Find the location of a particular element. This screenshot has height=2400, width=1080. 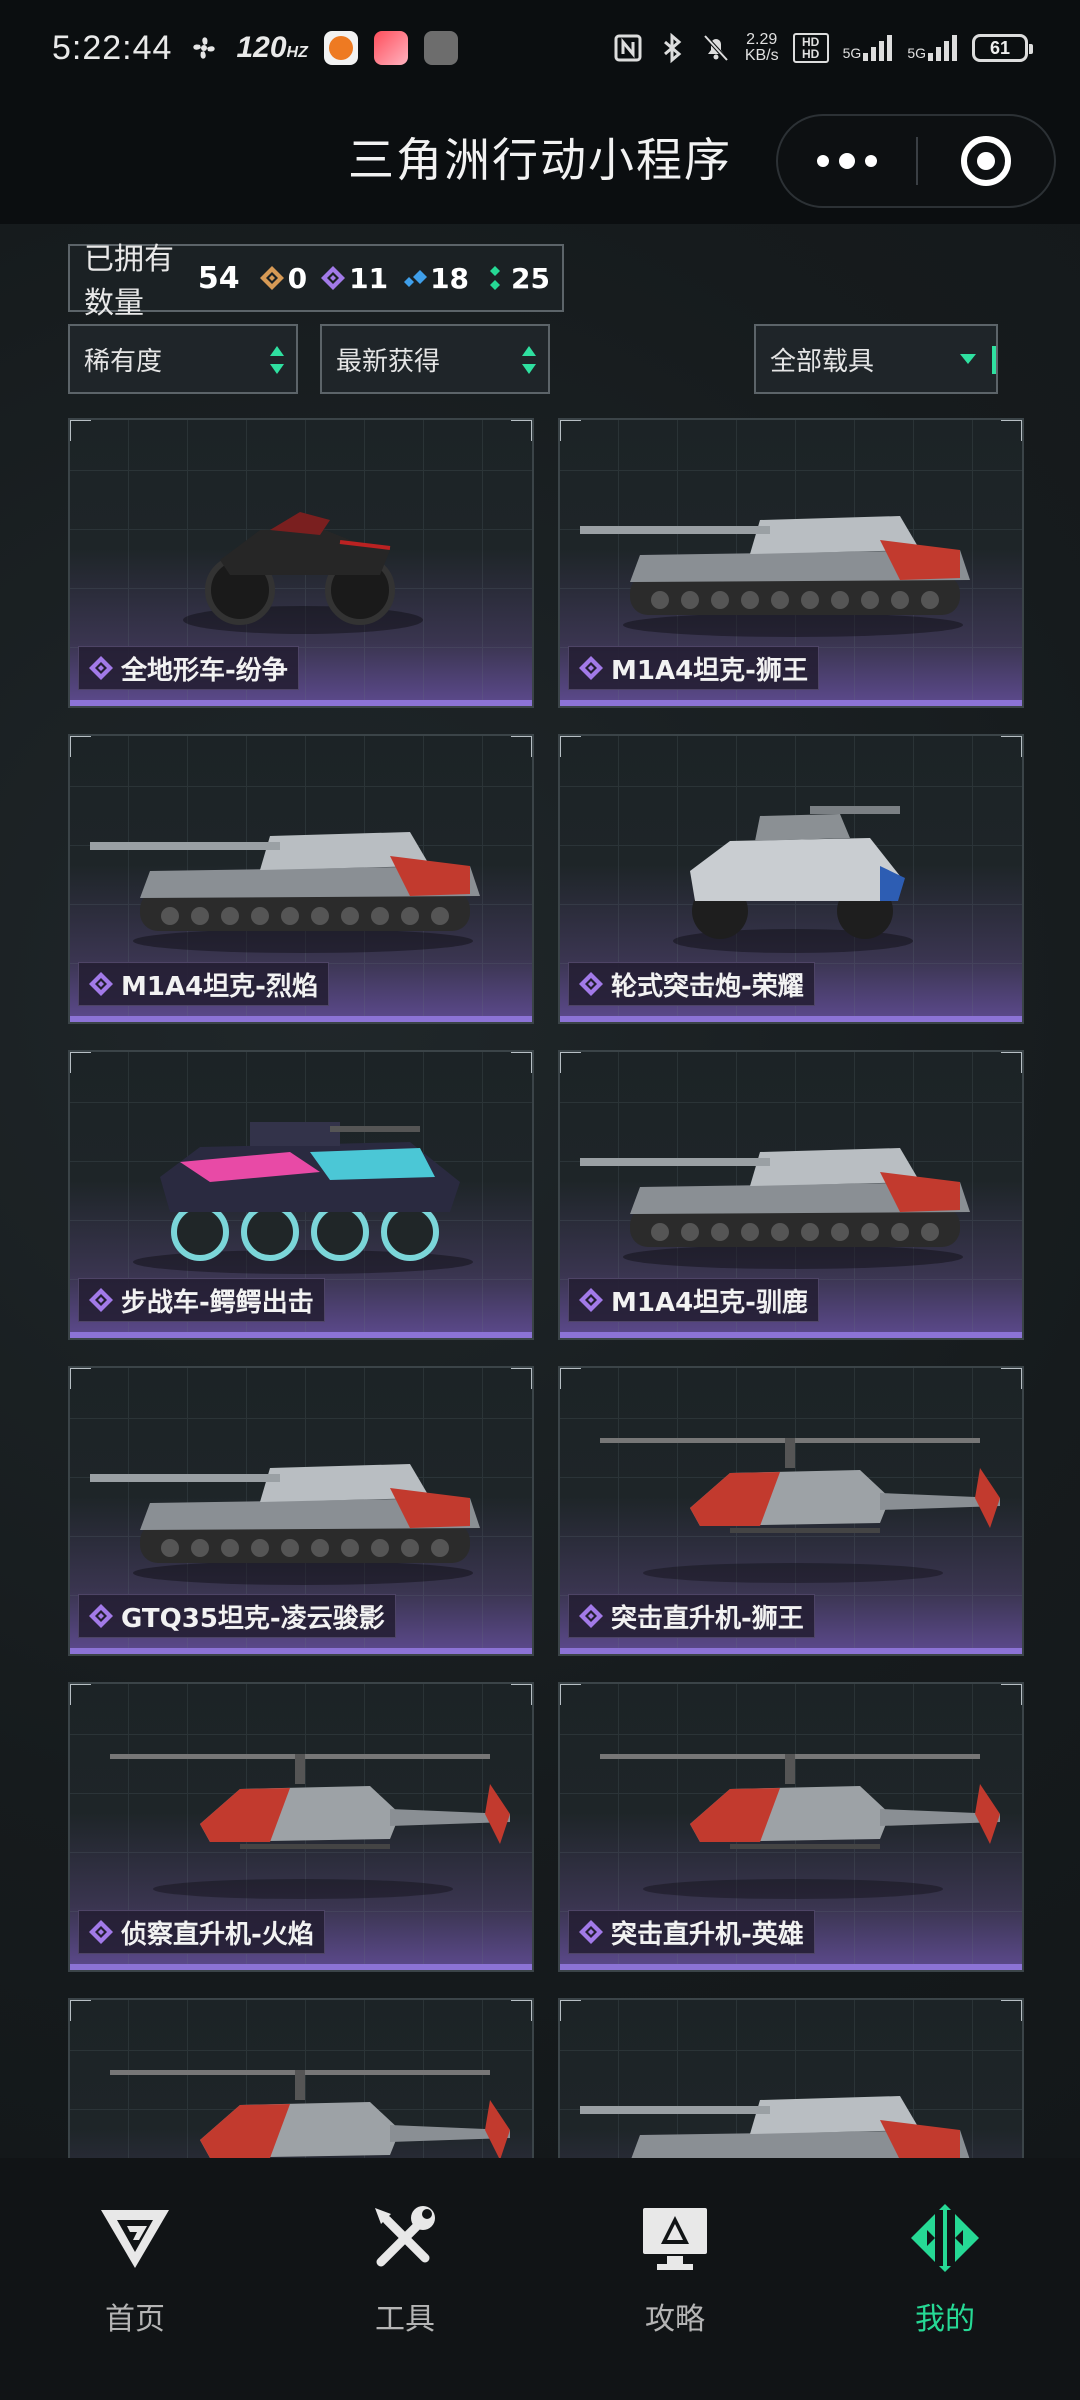

close-button is located at coordinates (986, 161).